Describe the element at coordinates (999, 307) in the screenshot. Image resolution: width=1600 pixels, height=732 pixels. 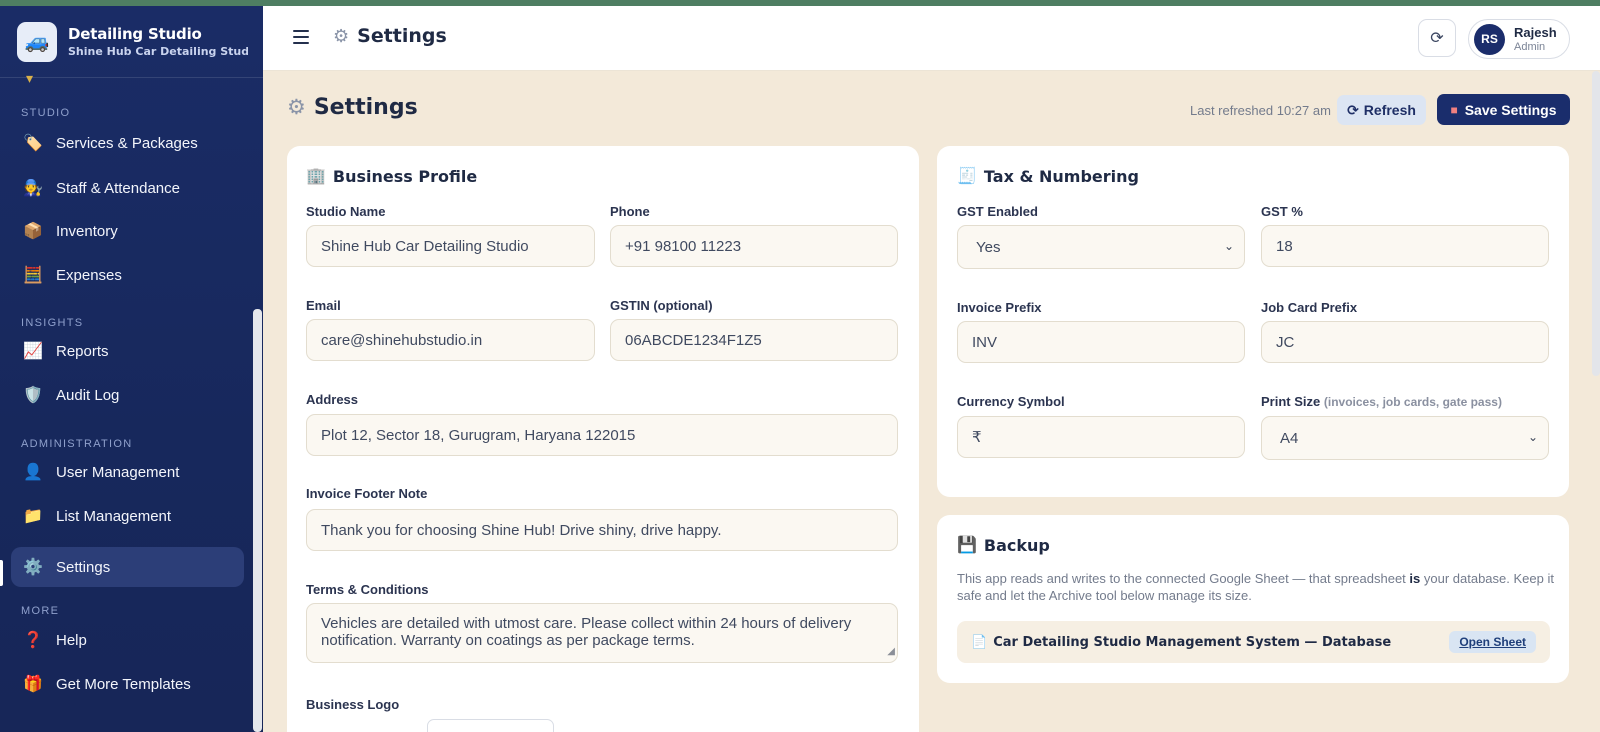
I see `invoice-prefix-label: Invoice Prefix` at that location.